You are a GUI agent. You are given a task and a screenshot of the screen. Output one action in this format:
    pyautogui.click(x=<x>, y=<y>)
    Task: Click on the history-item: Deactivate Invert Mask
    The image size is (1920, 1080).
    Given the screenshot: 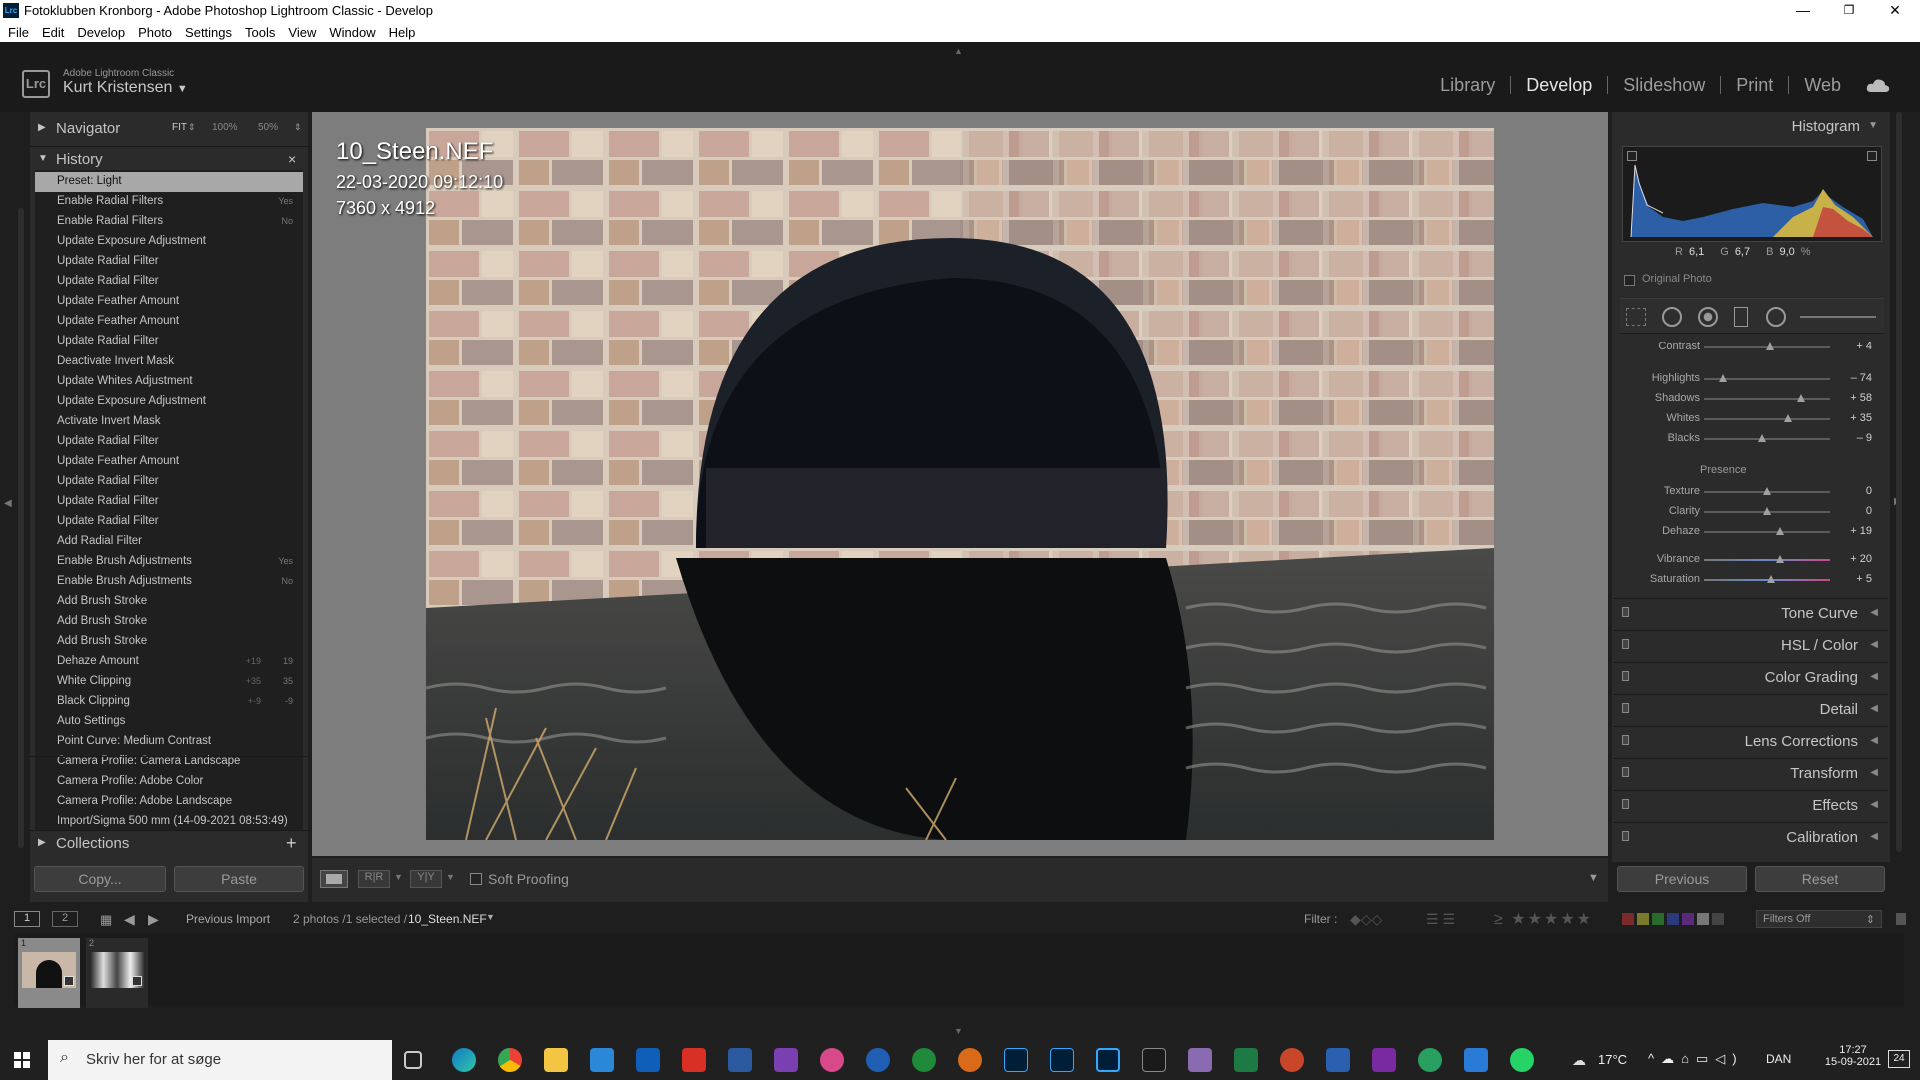 What is the action you would take?
    pyautogui.click(x=169, y=362)
    